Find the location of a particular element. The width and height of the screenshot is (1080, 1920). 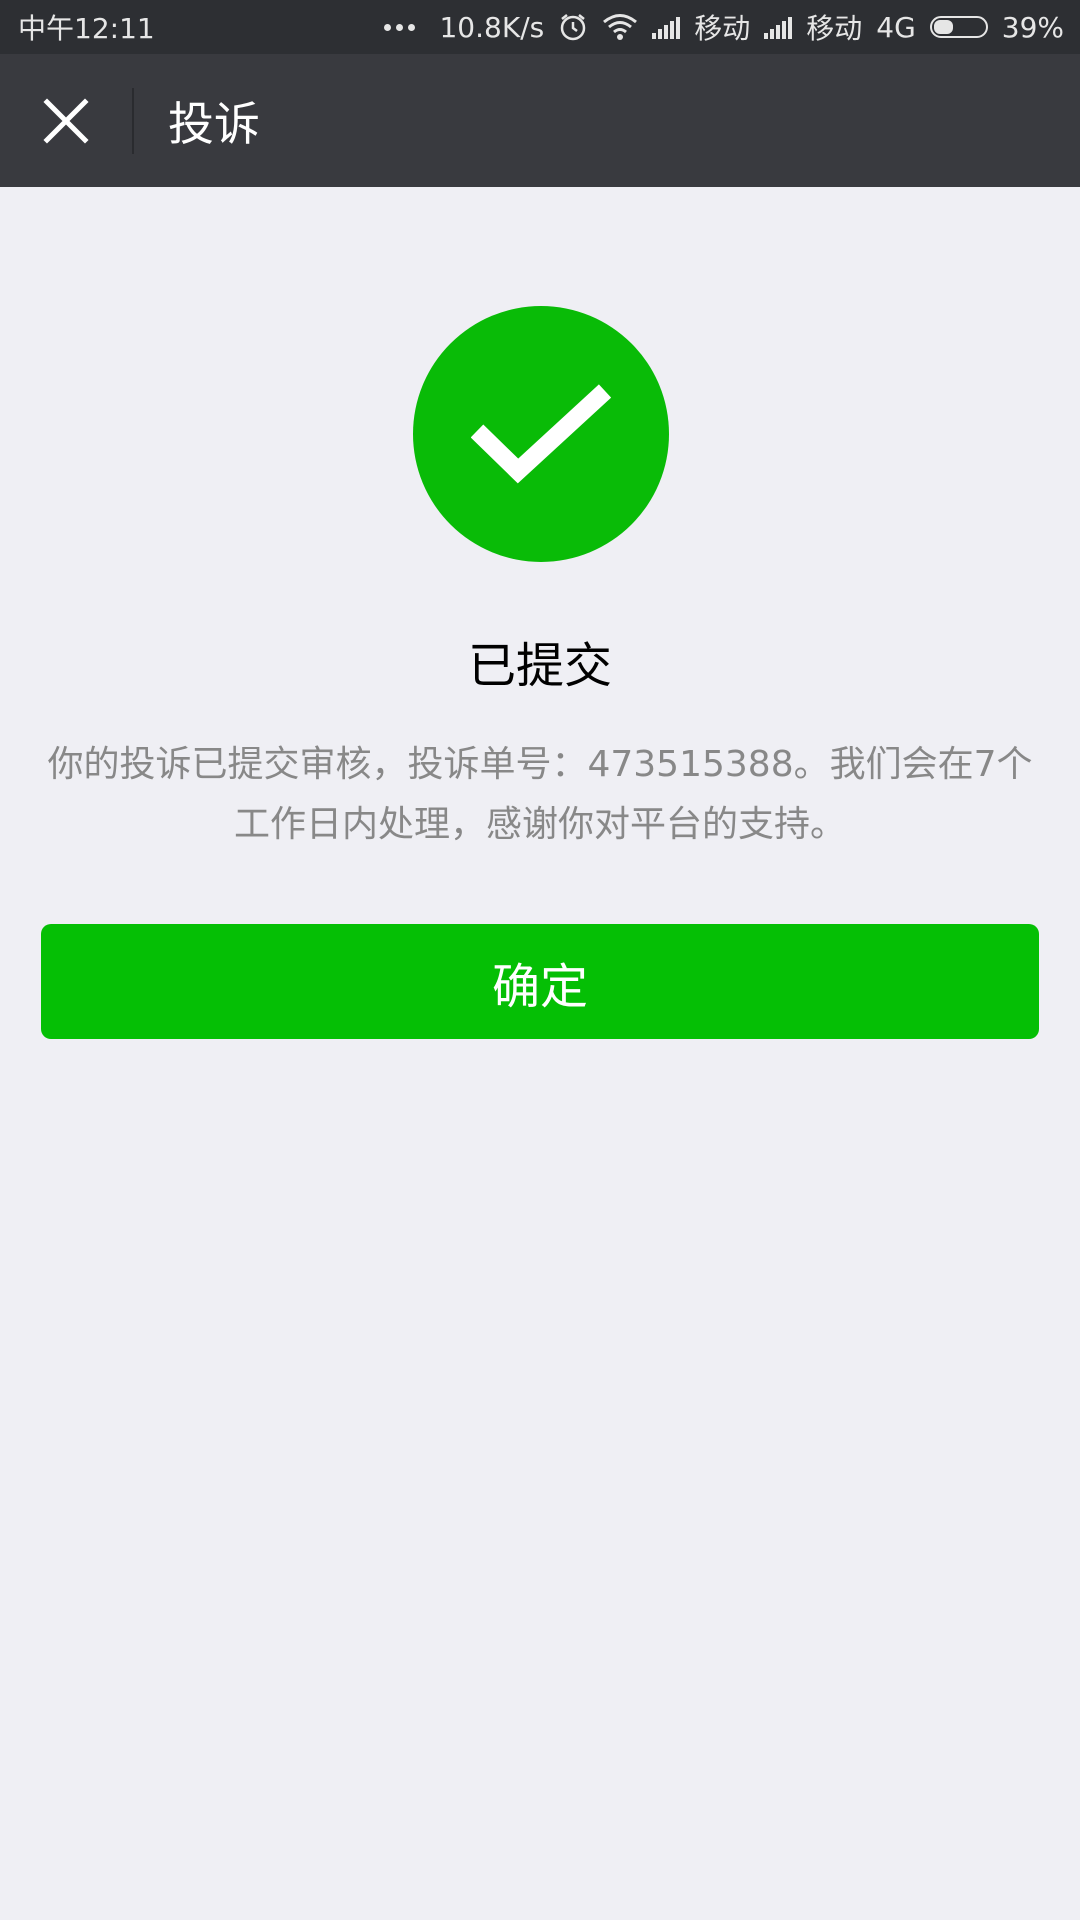

more-notifications-icon is located at coordinates (400, 27).